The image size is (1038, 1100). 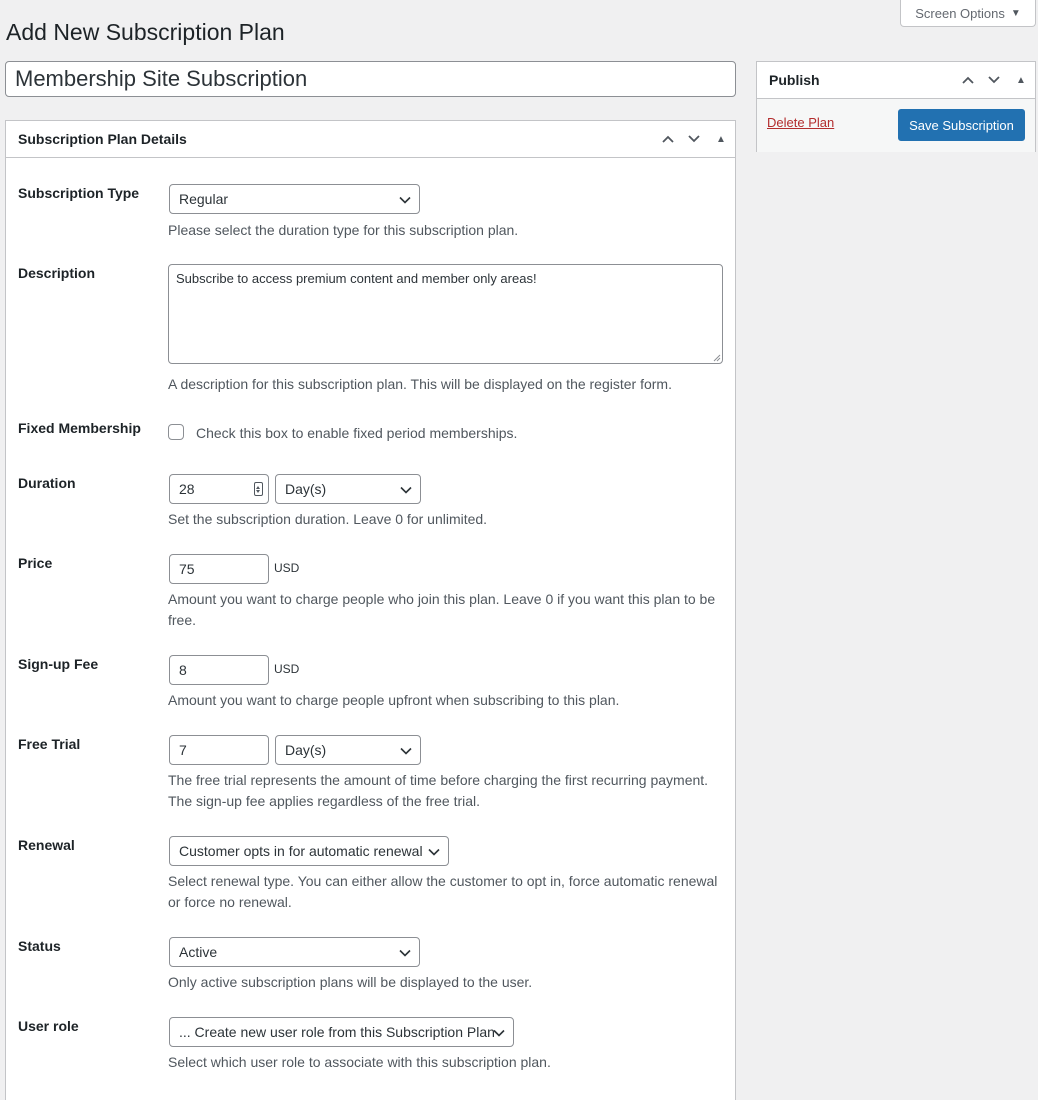 I want to click on signup-fee-currency: USD, so click(x=287, y=669).